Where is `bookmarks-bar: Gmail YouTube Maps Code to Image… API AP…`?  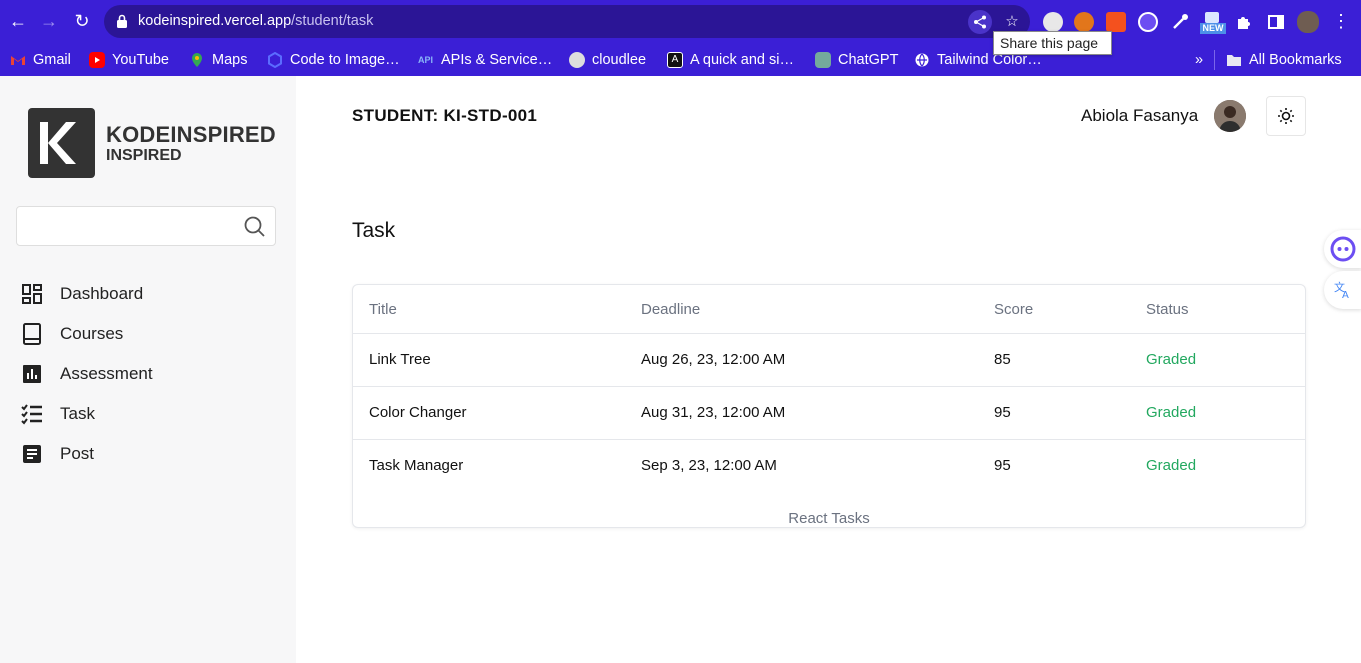 bookmarks-bar: Gmail YouTube Maps Code to Image… API AP… is located at coordinates (680, 60).